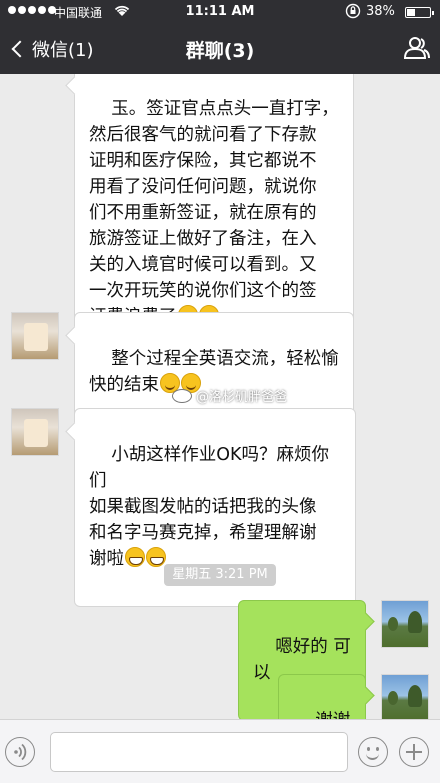  Describe the element at coordinates (332, 715) in the screenshot. I see `message-text: 谢谢` at that location.